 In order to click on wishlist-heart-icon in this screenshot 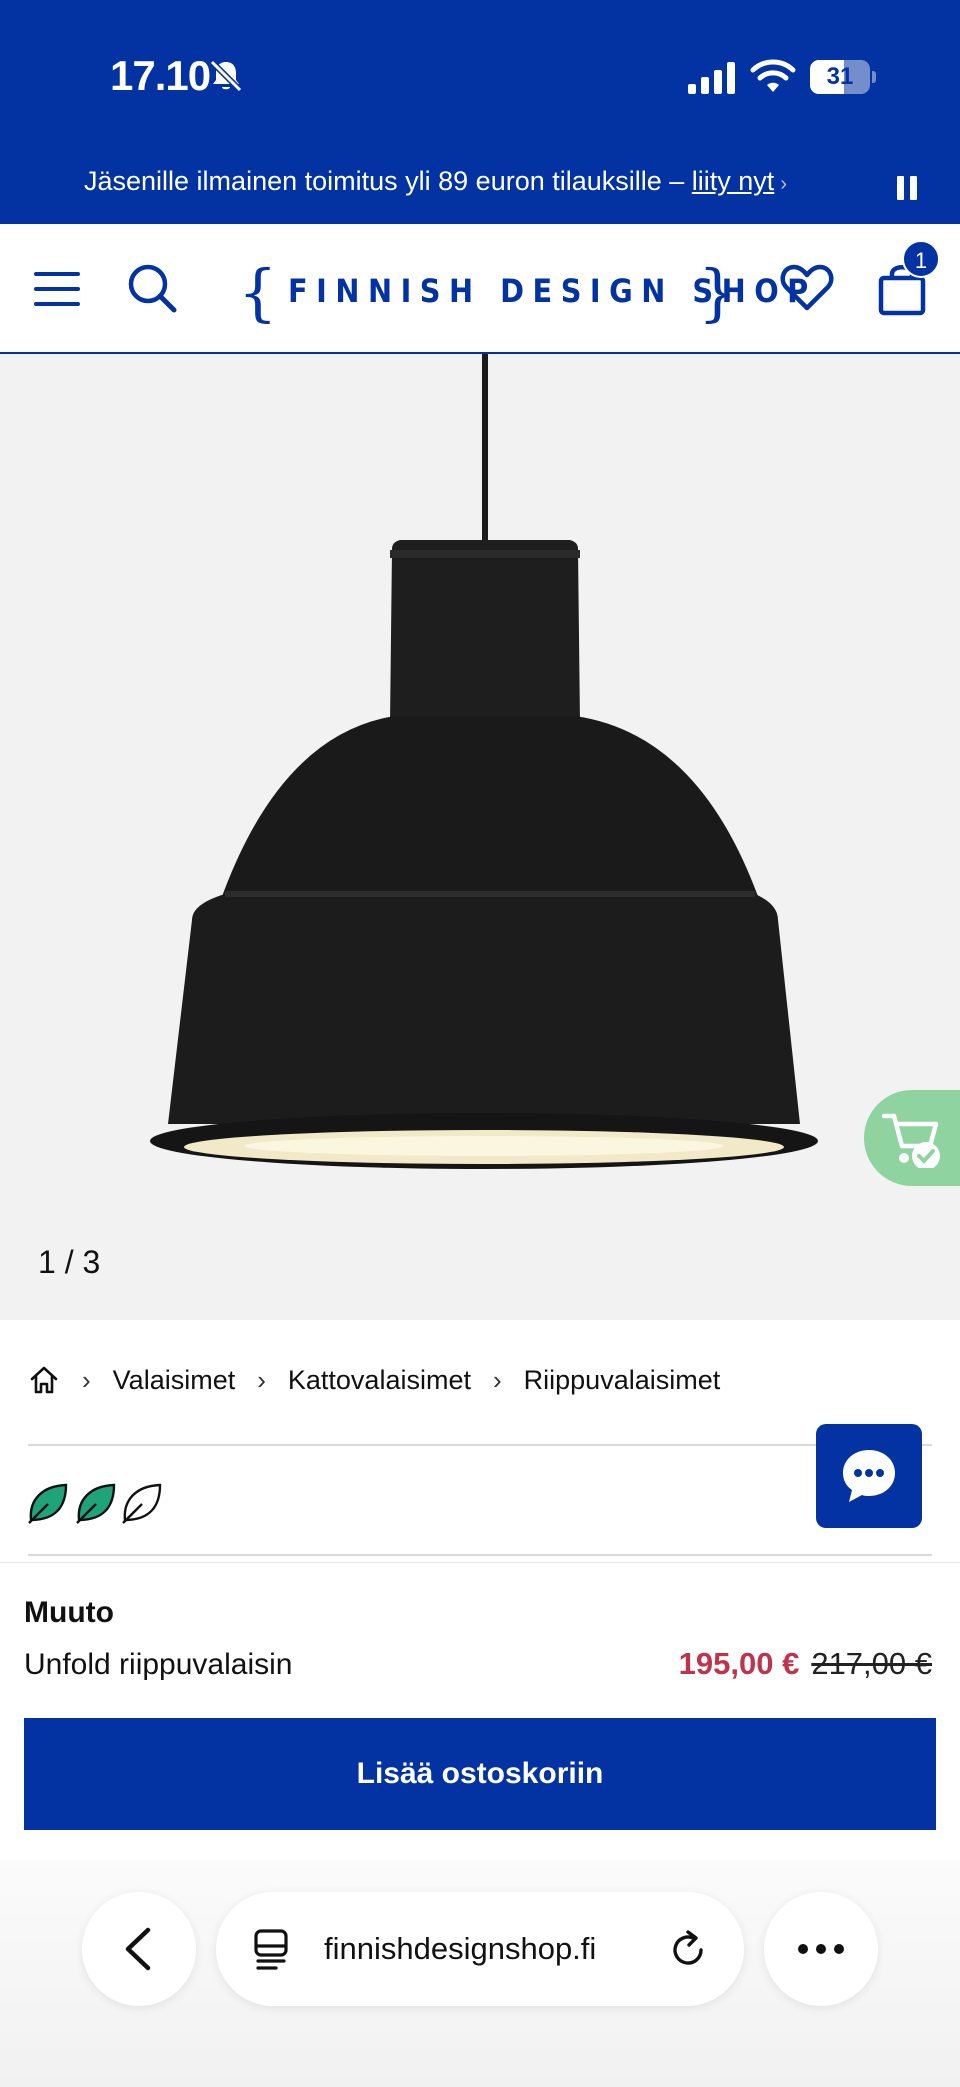, I will do `click(807, 288)`.